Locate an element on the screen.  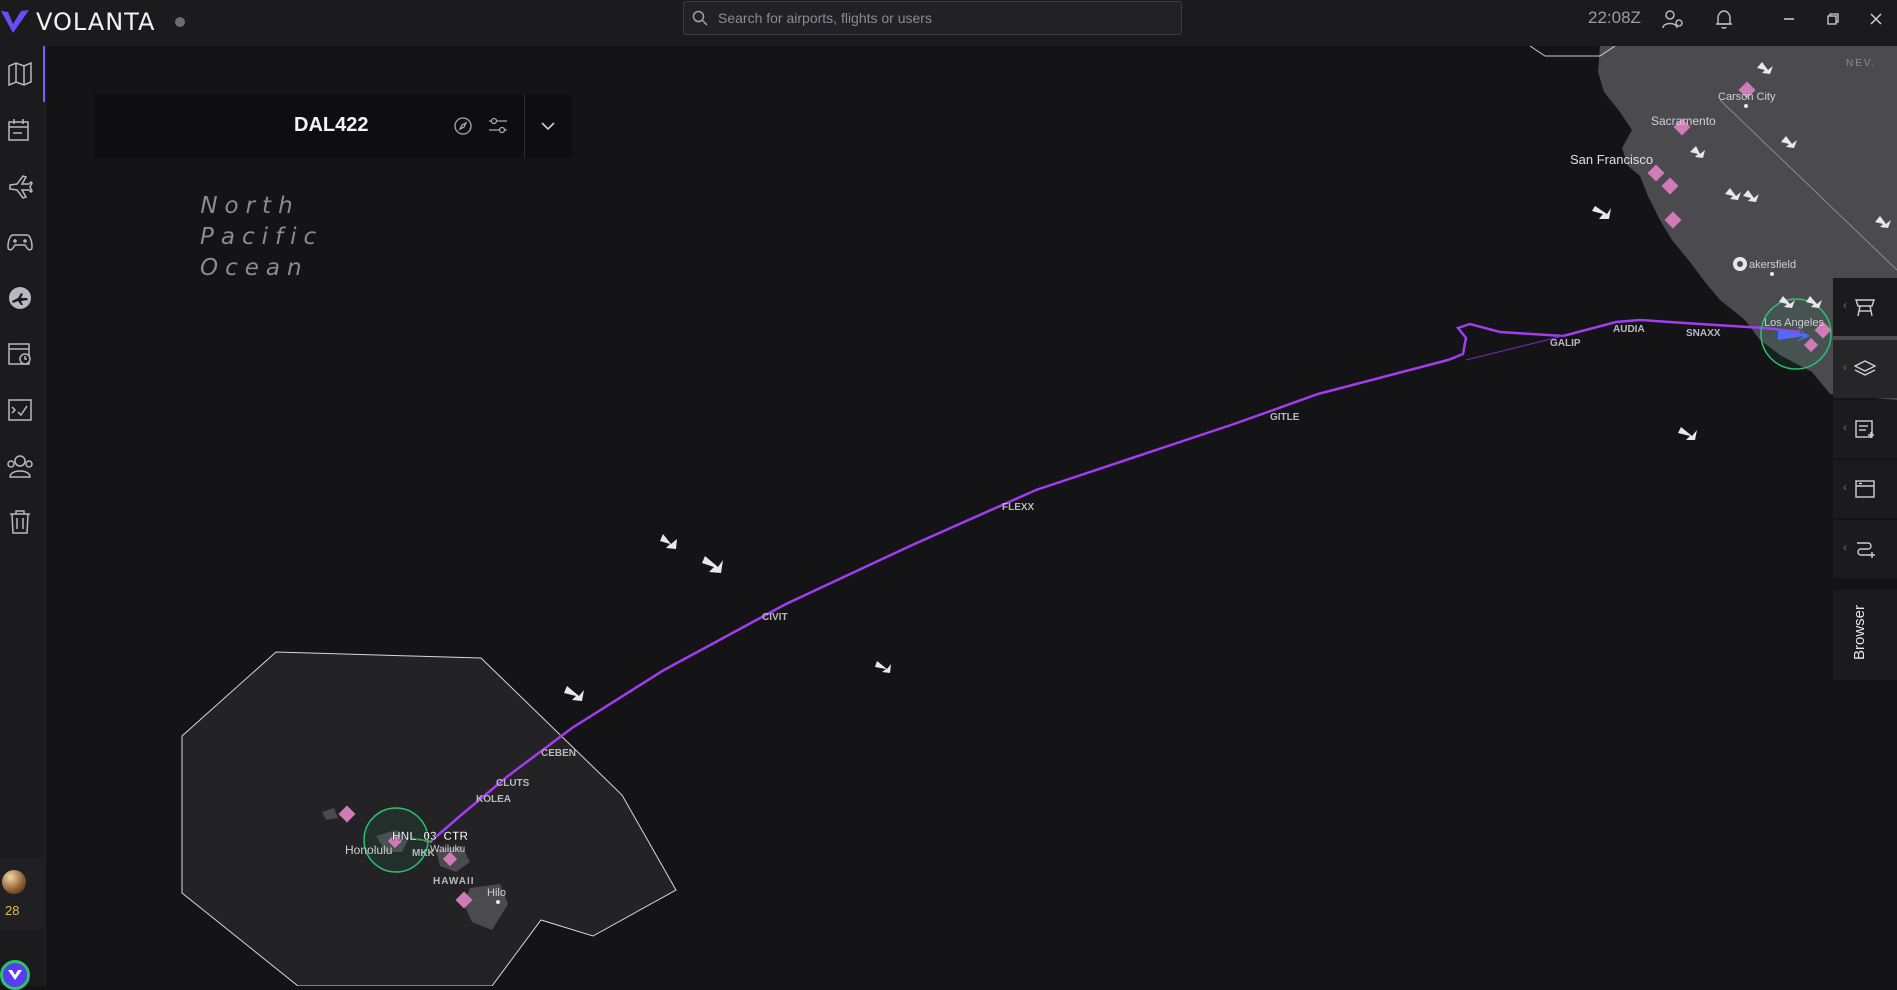
gamepad-icon is located at coordinates (20, 242).